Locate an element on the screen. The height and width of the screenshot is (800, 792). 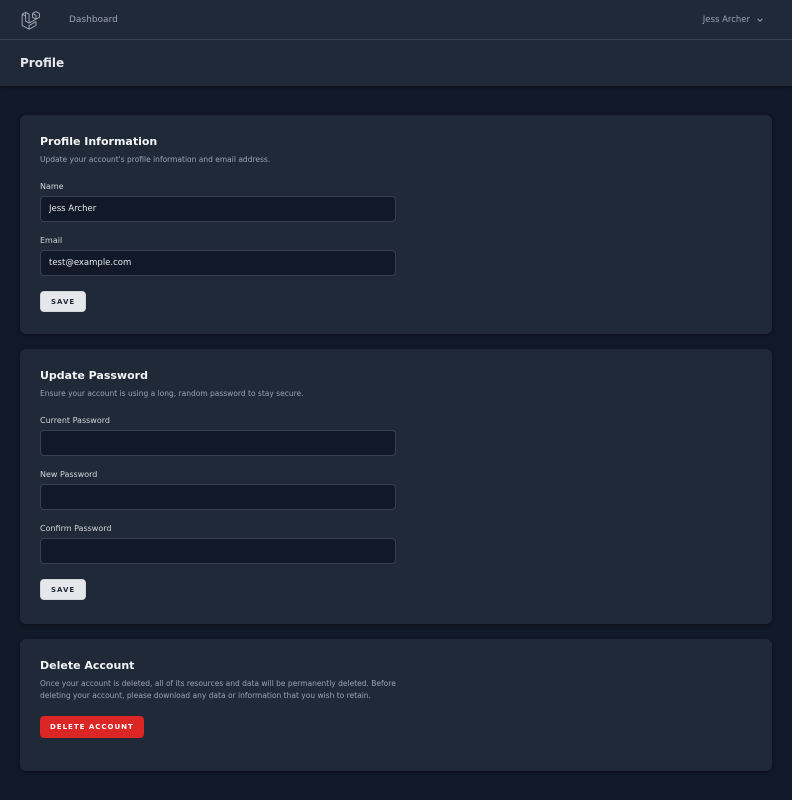
email-field-group: Email is located at coordinates (396, 256).